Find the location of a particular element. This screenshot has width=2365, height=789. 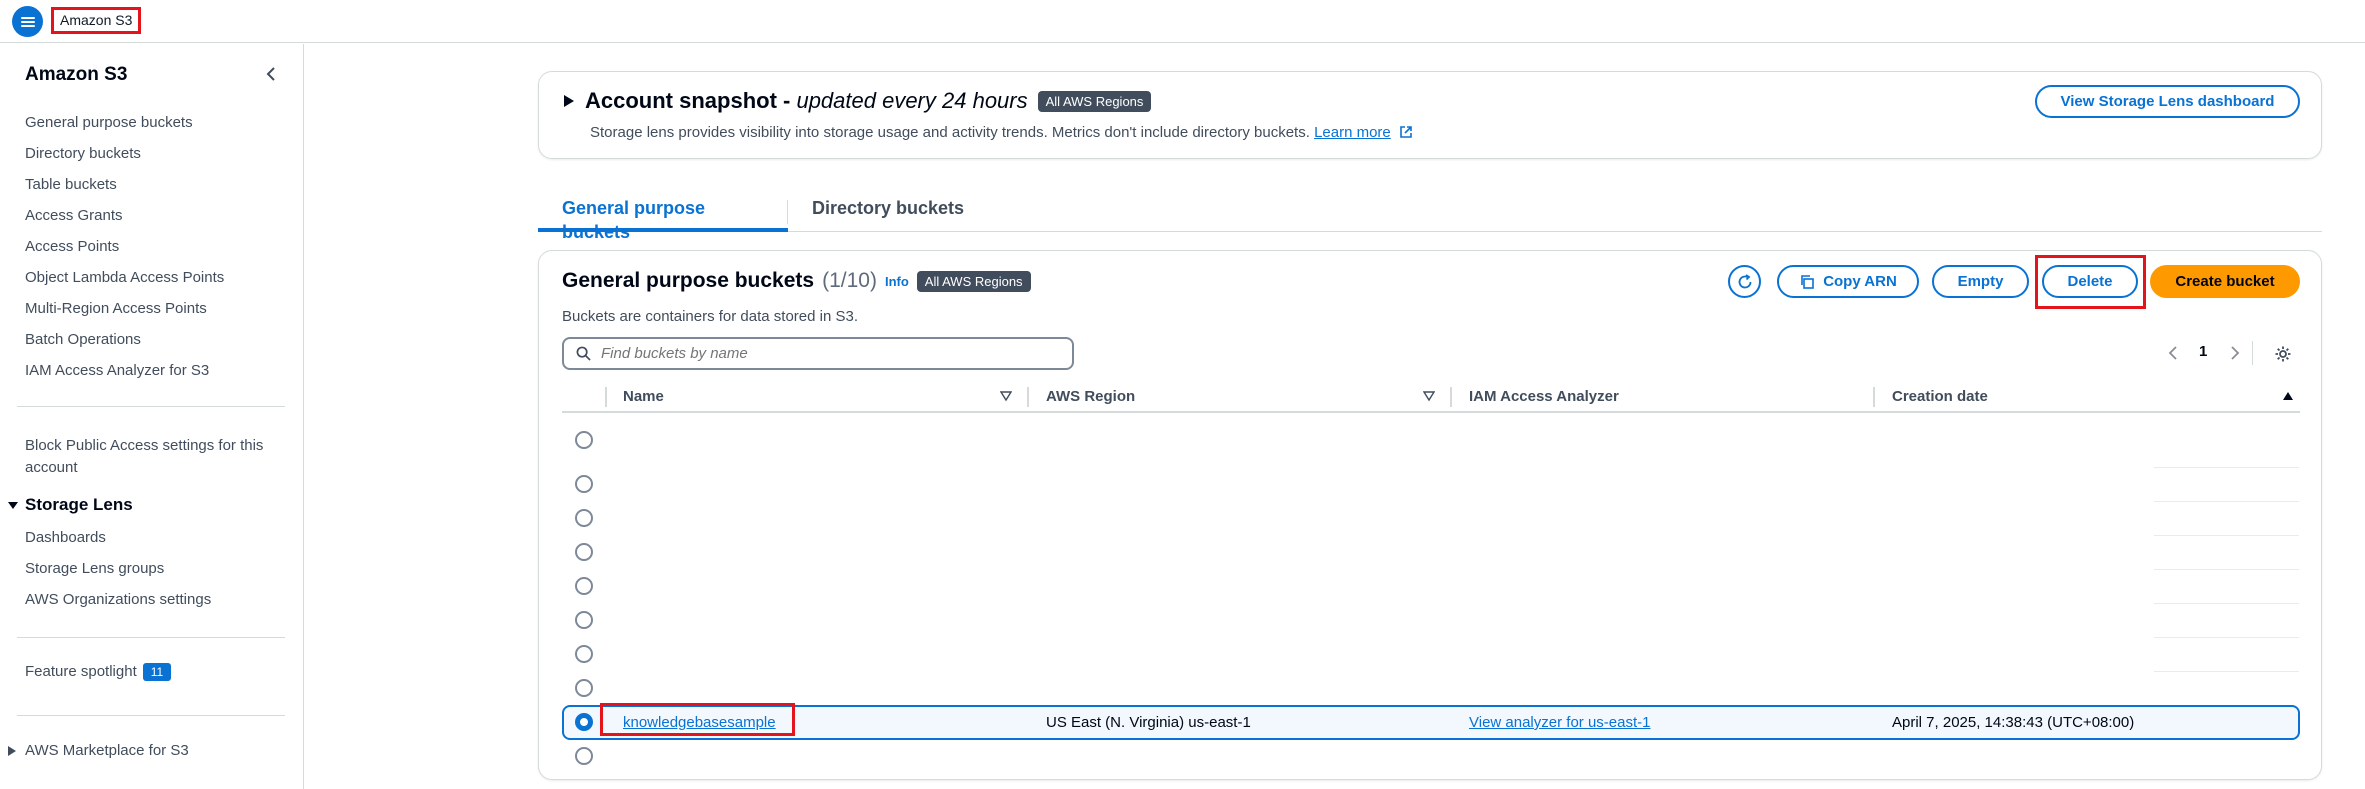

search-icon is located at coordinates (583, 353).